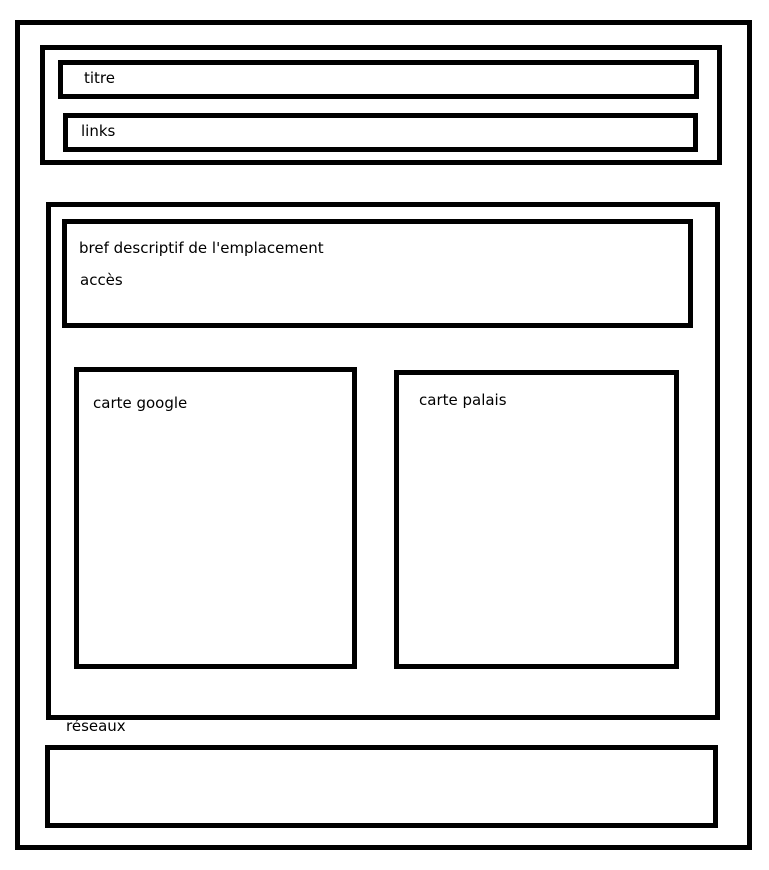  What do you see at coordinates (98, 131) in the screenshot?
I see `links-label: links` at bounding box center [98, 131].